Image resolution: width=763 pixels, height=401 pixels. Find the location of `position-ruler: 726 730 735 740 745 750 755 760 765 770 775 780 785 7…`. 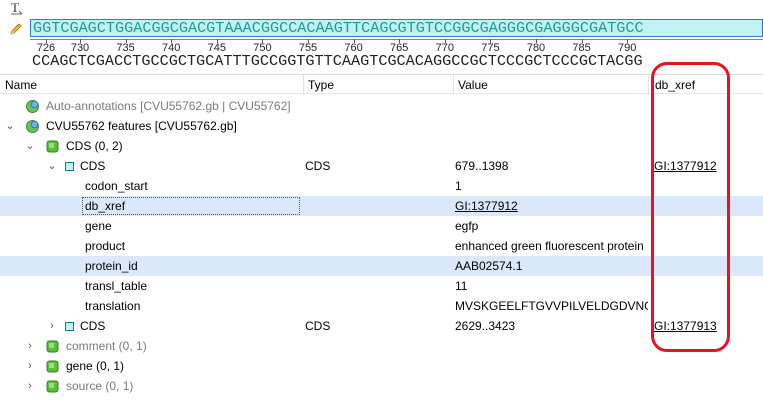

position-ruler: 726 730 735 740 745 750 755 760 765 770 775 780 785 7… is located at coordinates (381, 46).